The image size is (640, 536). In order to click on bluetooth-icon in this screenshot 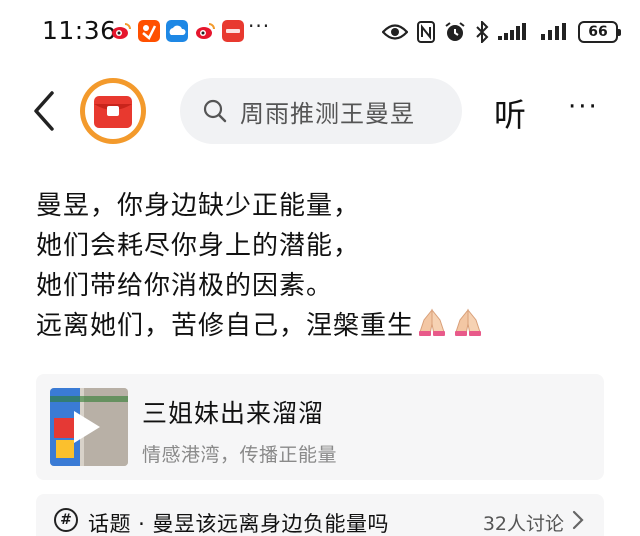, I will do `click(482, 32)`.